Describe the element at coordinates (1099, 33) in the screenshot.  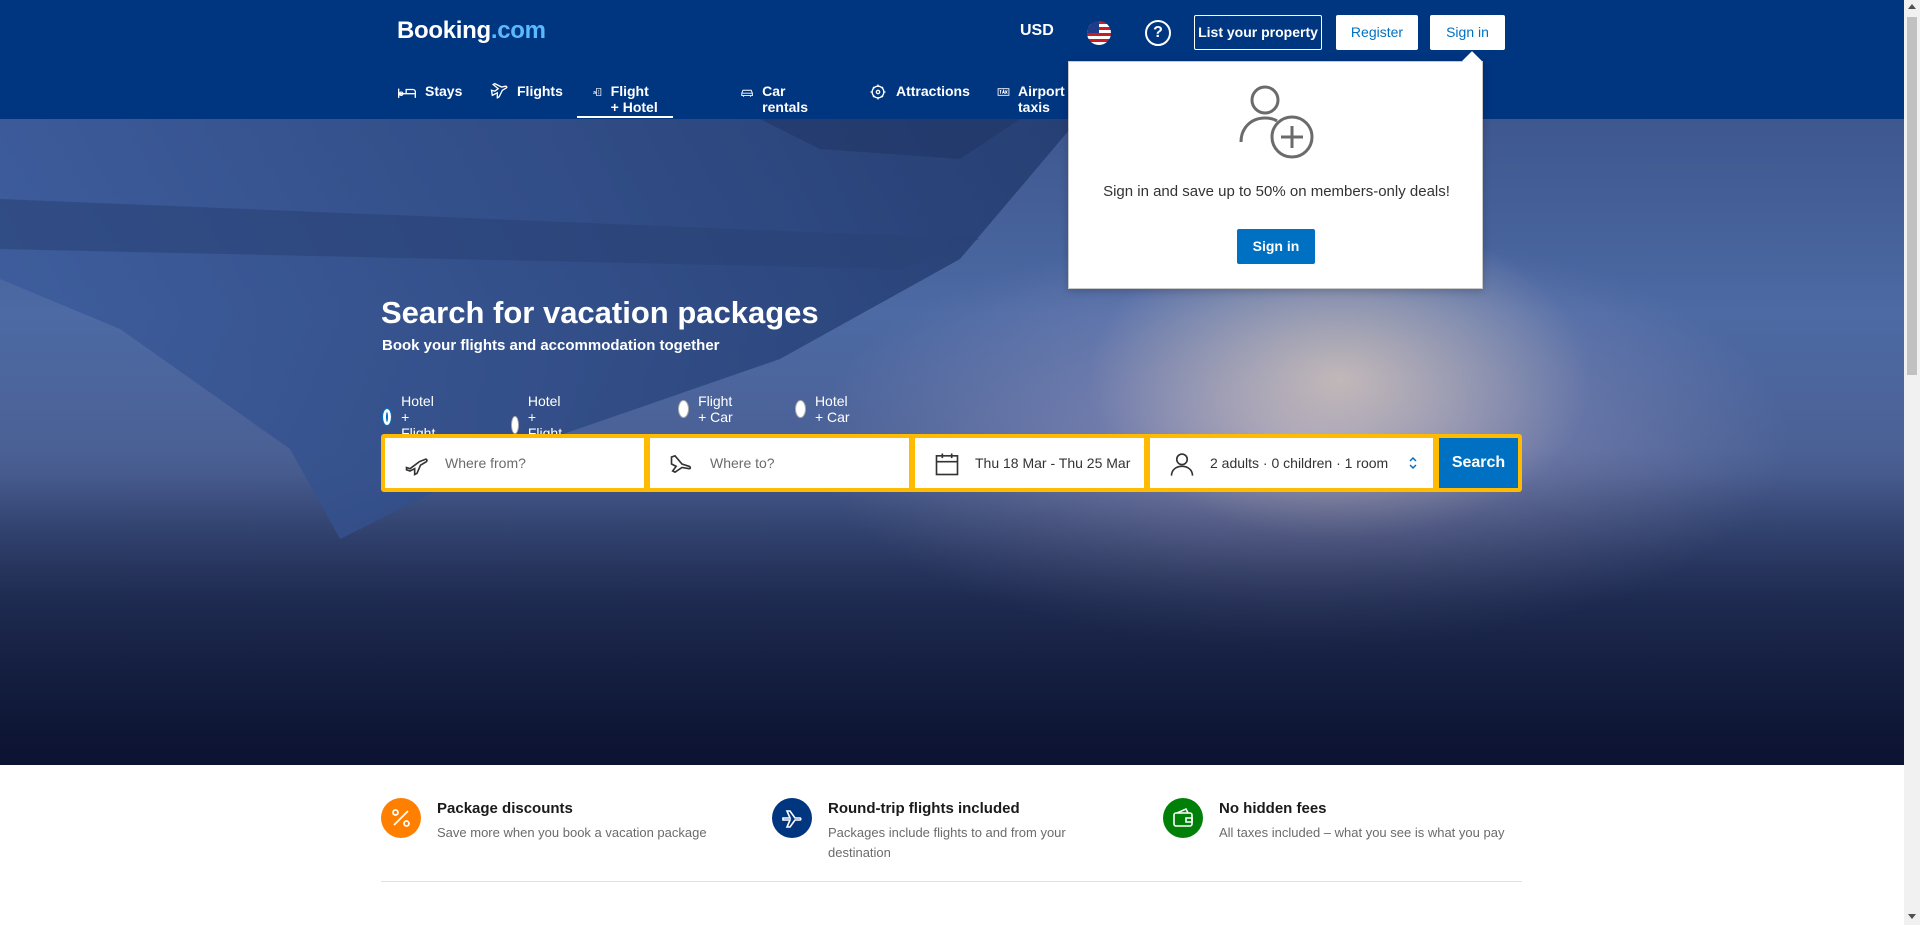
I see `us-flag-icon` at that location.